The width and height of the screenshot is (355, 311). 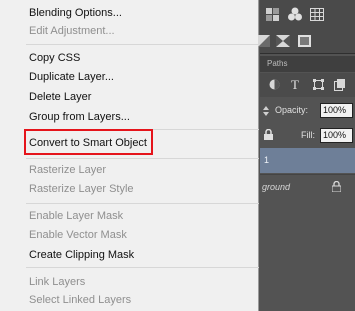 What do you see at coordinates (307, 14) in the screenshot?
I see `adjustments-toolbar` at bounding box center [307, 14].